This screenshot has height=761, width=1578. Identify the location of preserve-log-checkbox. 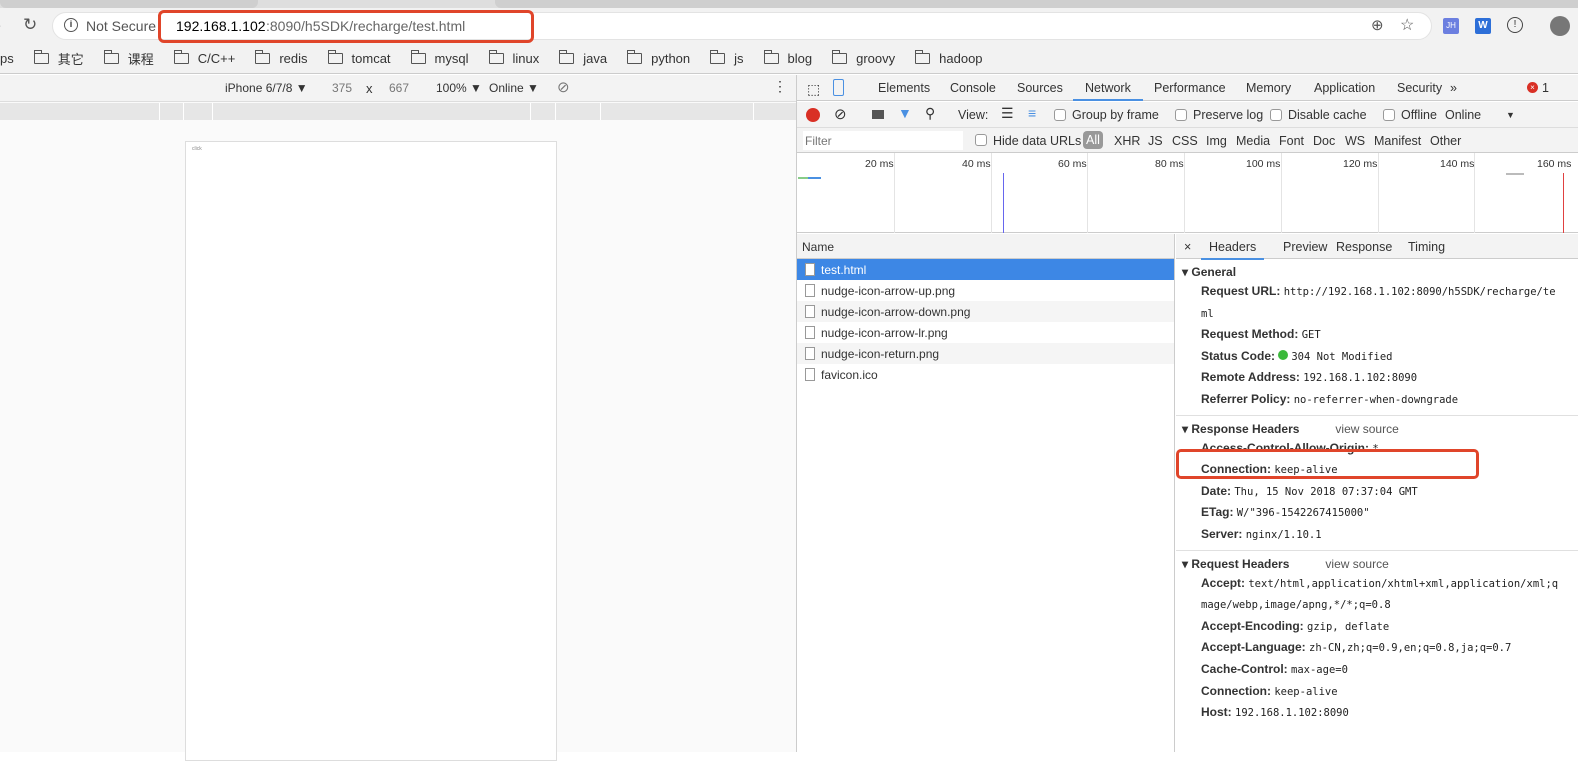
(1181, 115).